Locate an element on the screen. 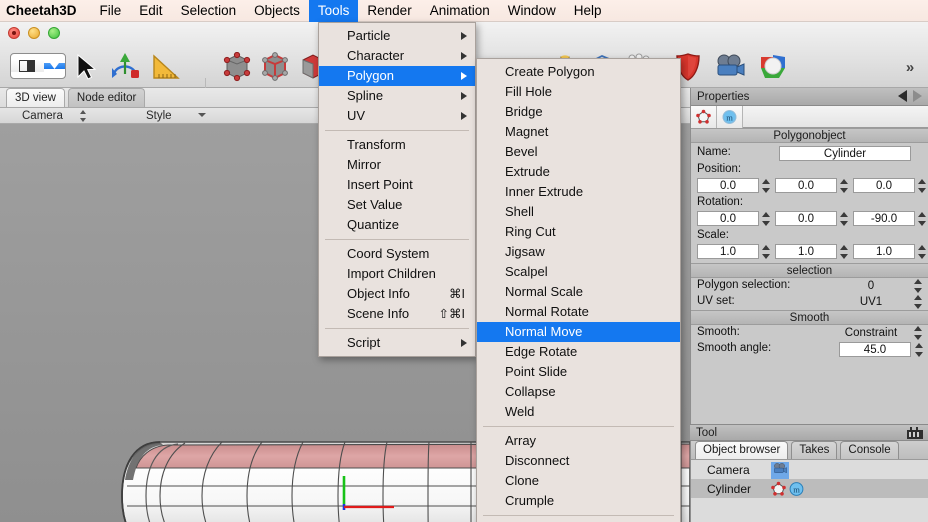  menu-item-character: Character is located at coordinates (397, 56).